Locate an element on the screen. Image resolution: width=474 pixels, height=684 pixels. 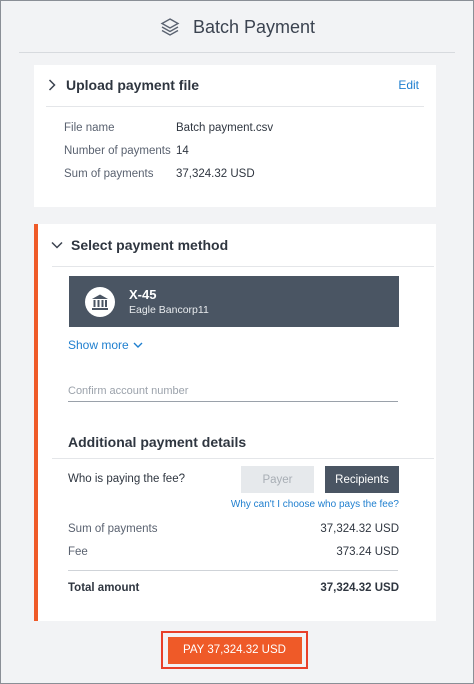
bank-name: Eagle Bancorp11 is located at coordinates (169, 310).